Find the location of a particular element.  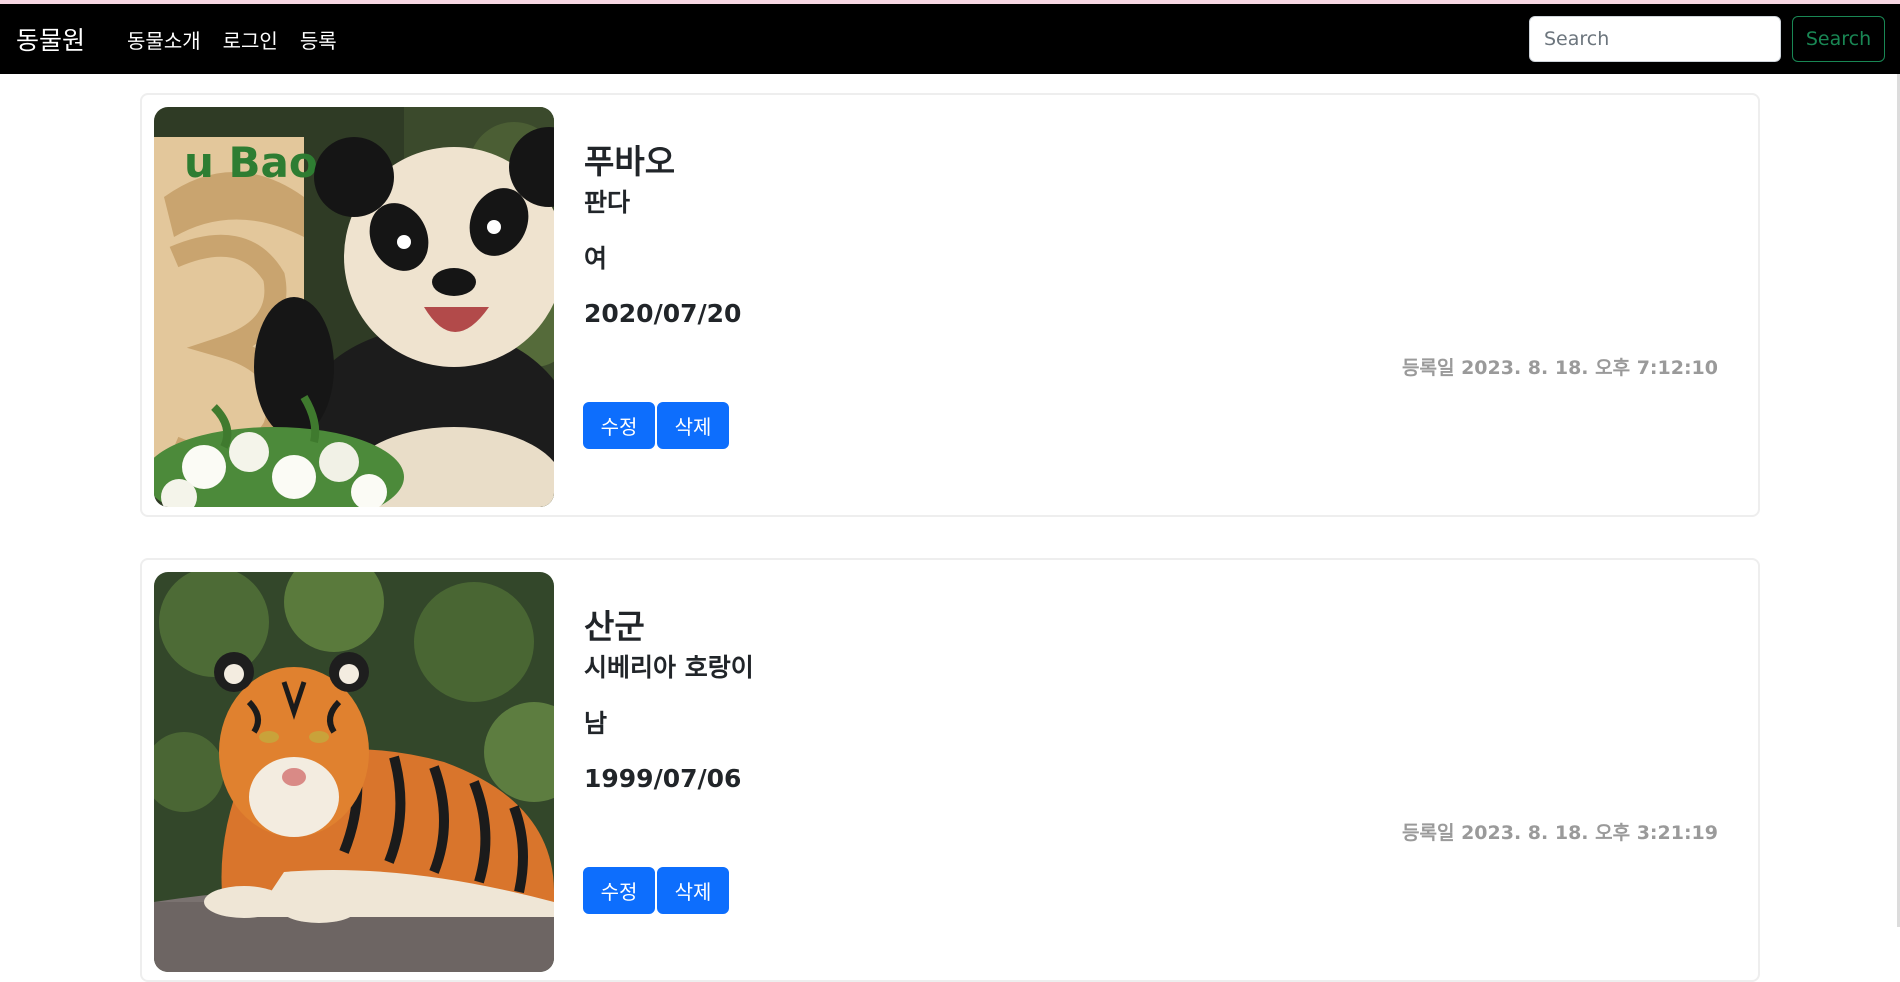

tiger-photo is located at coordinates (354, 772).